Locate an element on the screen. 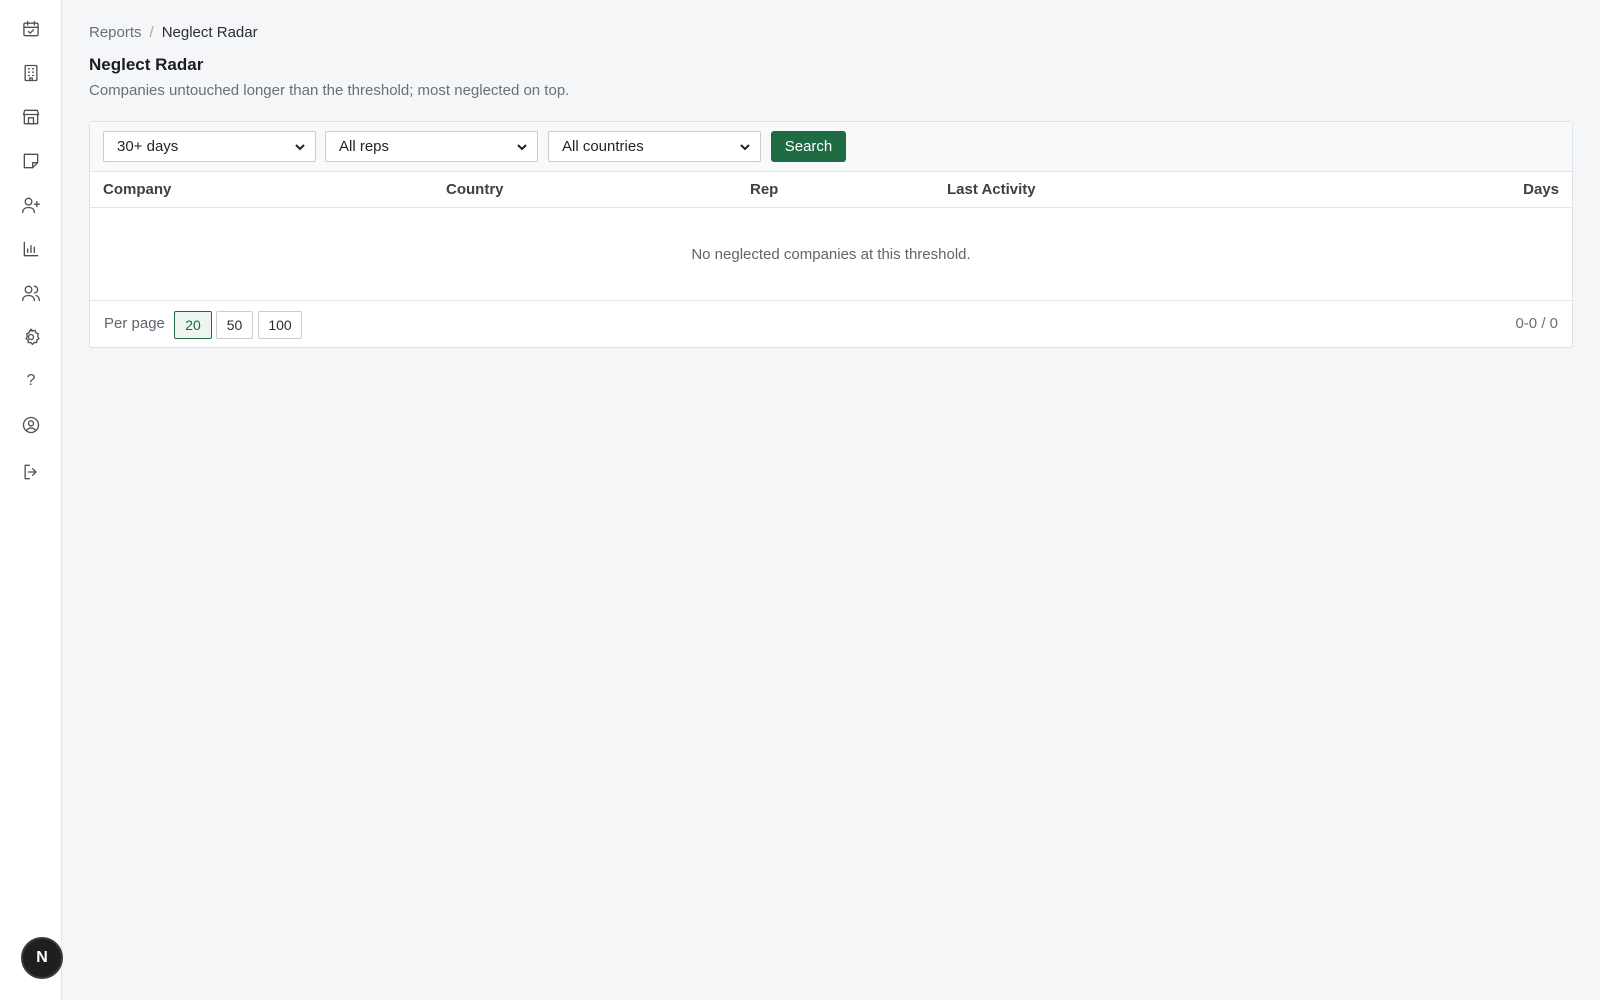  avatar-initial: N is located at coordinates (42, 957).